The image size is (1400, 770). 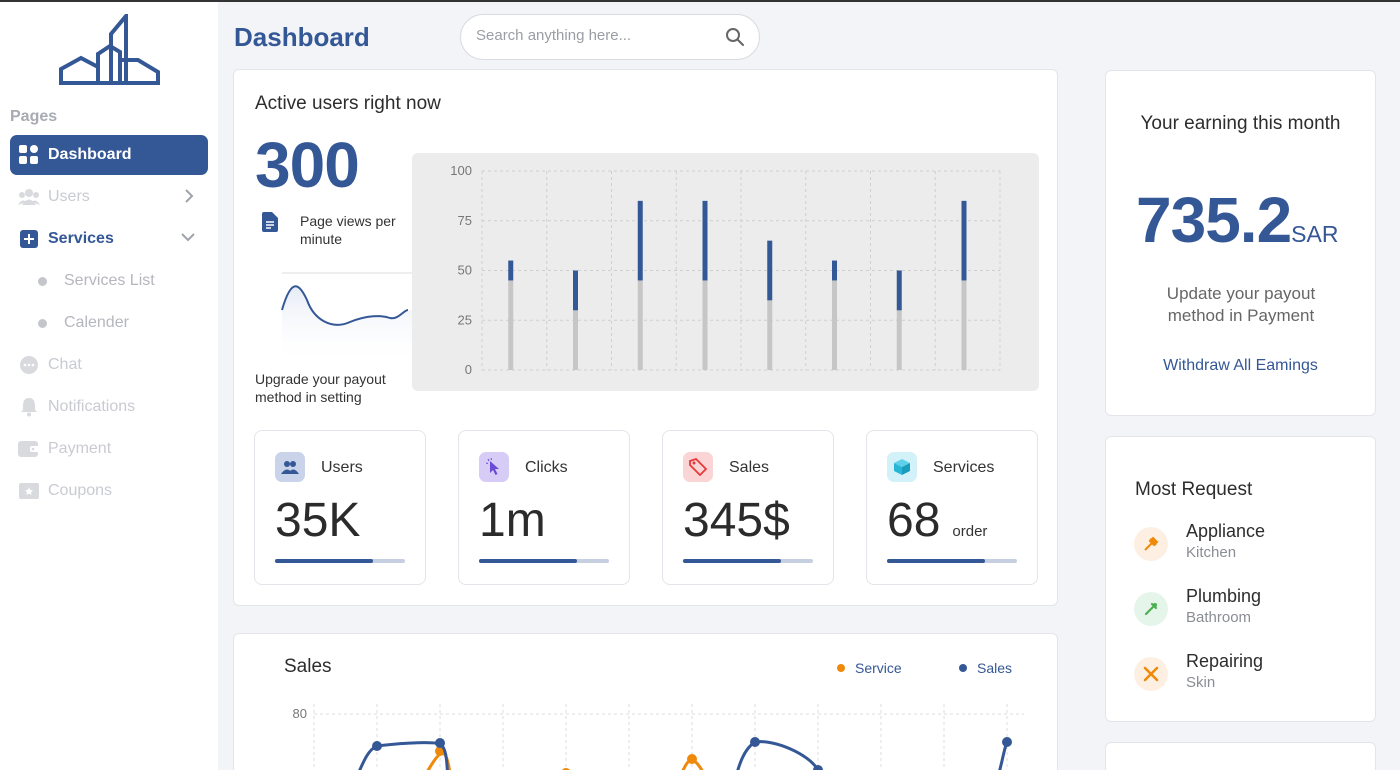 What do you see at coordinates (29, 491) in the screenshot?
I see `ticket-icon` at bounding box center [29, 491].